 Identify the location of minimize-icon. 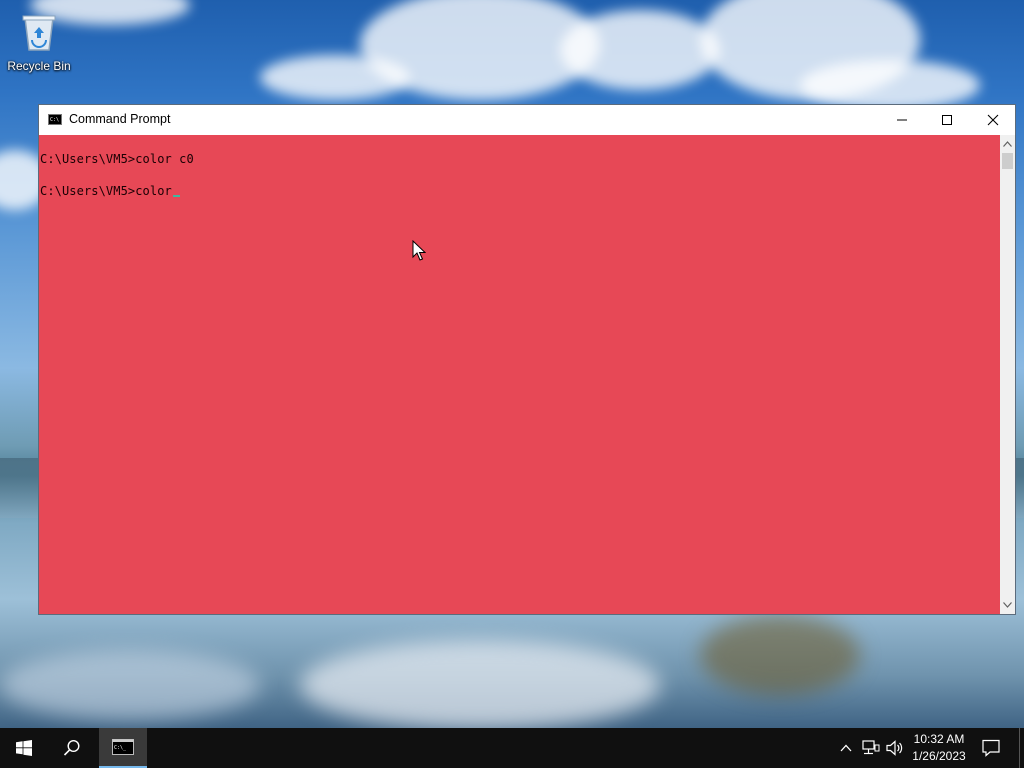
(902, 120).